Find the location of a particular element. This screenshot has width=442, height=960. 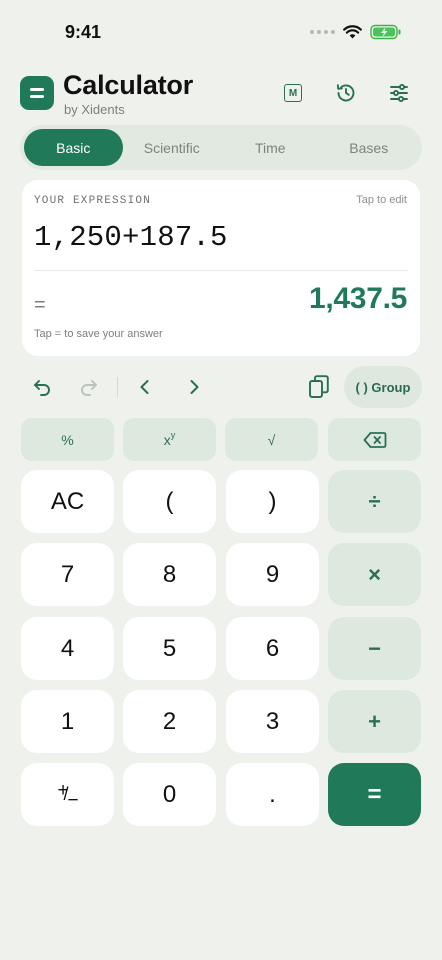

digit-5-key: 5 is located at coordinates (169, 648).